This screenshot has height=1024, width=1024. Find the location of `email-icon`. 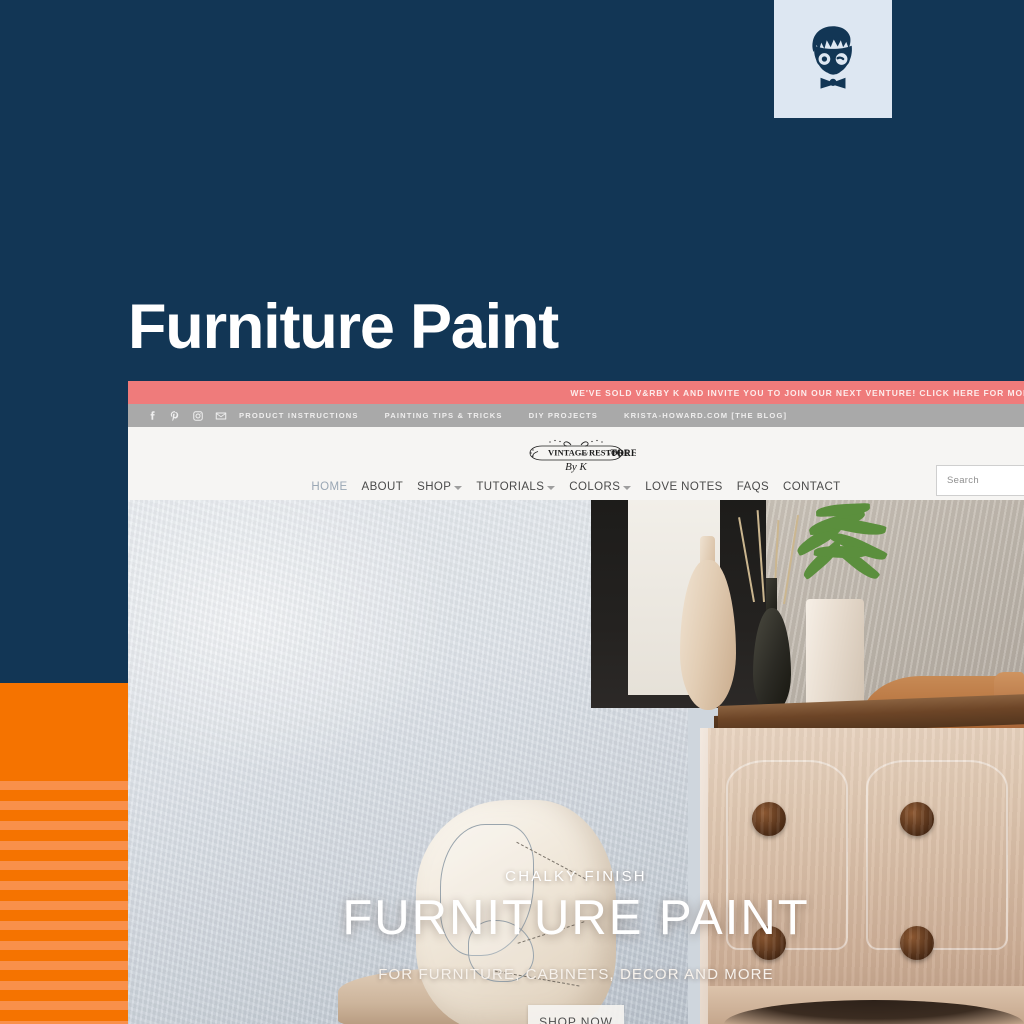

email-icon is located at coordinates (221, 416).